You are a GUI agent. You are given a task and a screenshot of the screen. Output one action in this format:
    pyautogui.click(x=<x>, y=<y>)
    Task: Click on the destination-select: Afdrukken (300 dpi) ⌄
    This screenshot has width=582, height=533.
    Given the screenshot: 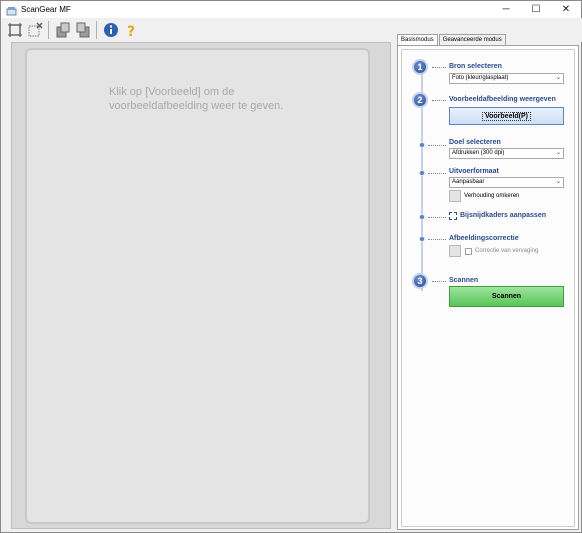 What is the action you would take?
    pyautogui.click(x=506, y=153)
    